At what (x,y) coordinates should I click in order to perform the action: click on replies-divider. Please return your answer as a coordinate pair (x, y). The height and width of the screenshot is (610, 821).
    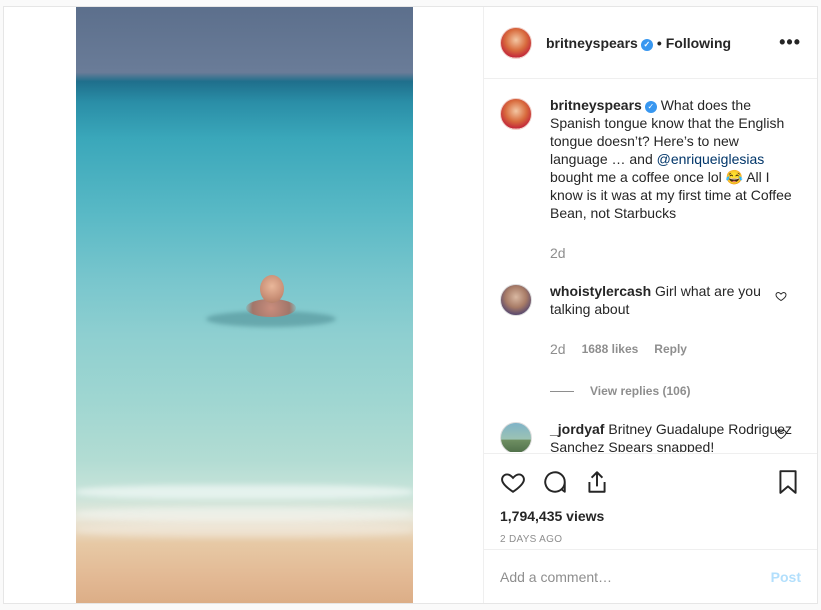
    Looking at the image, I should click on (562, 391).